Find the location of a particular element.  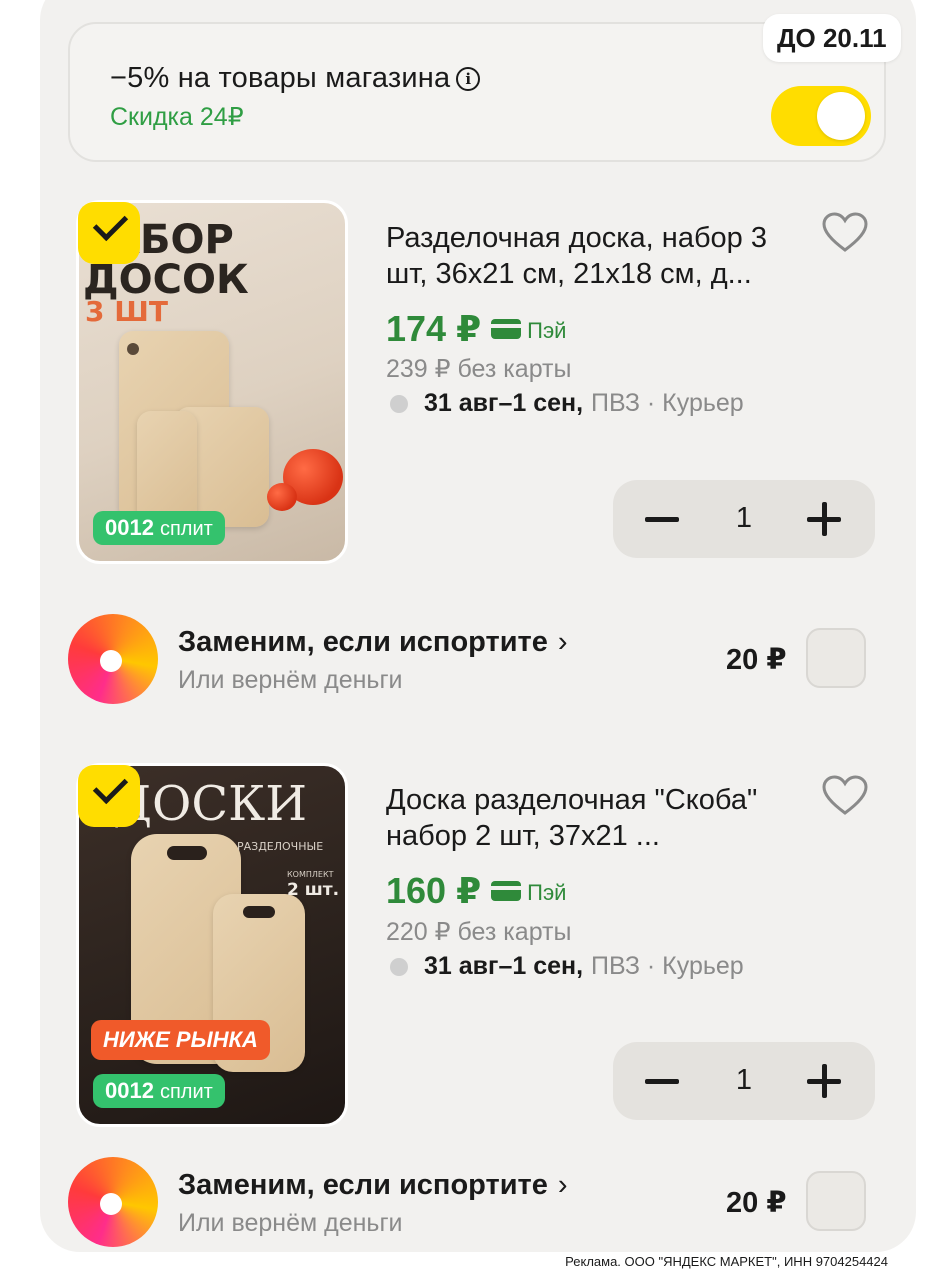

discount-deadline-badge: ДО 20.11 is located at coordinates (832, 38).